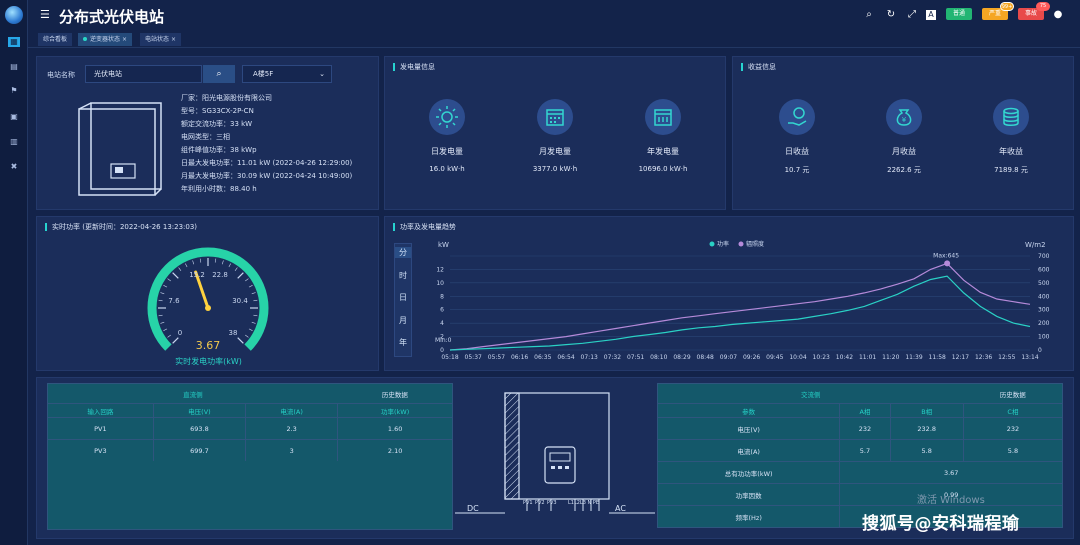 This screenshot has height=545, width=1080. What do you see at coordinates (14, 167) in the screenshot?
I see `tools-icon: ✖` at bounding box center [14, 167].